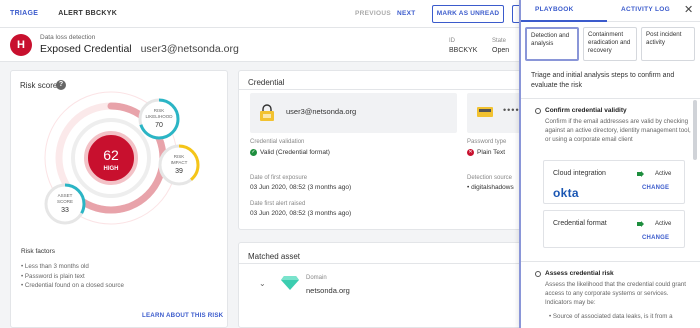 This screenshot has height=328, width=700. What do you see at coordinates (470, 152) in the screenshot?
I see `x-circle-icon: ✕` at bounding box center [470, 152].